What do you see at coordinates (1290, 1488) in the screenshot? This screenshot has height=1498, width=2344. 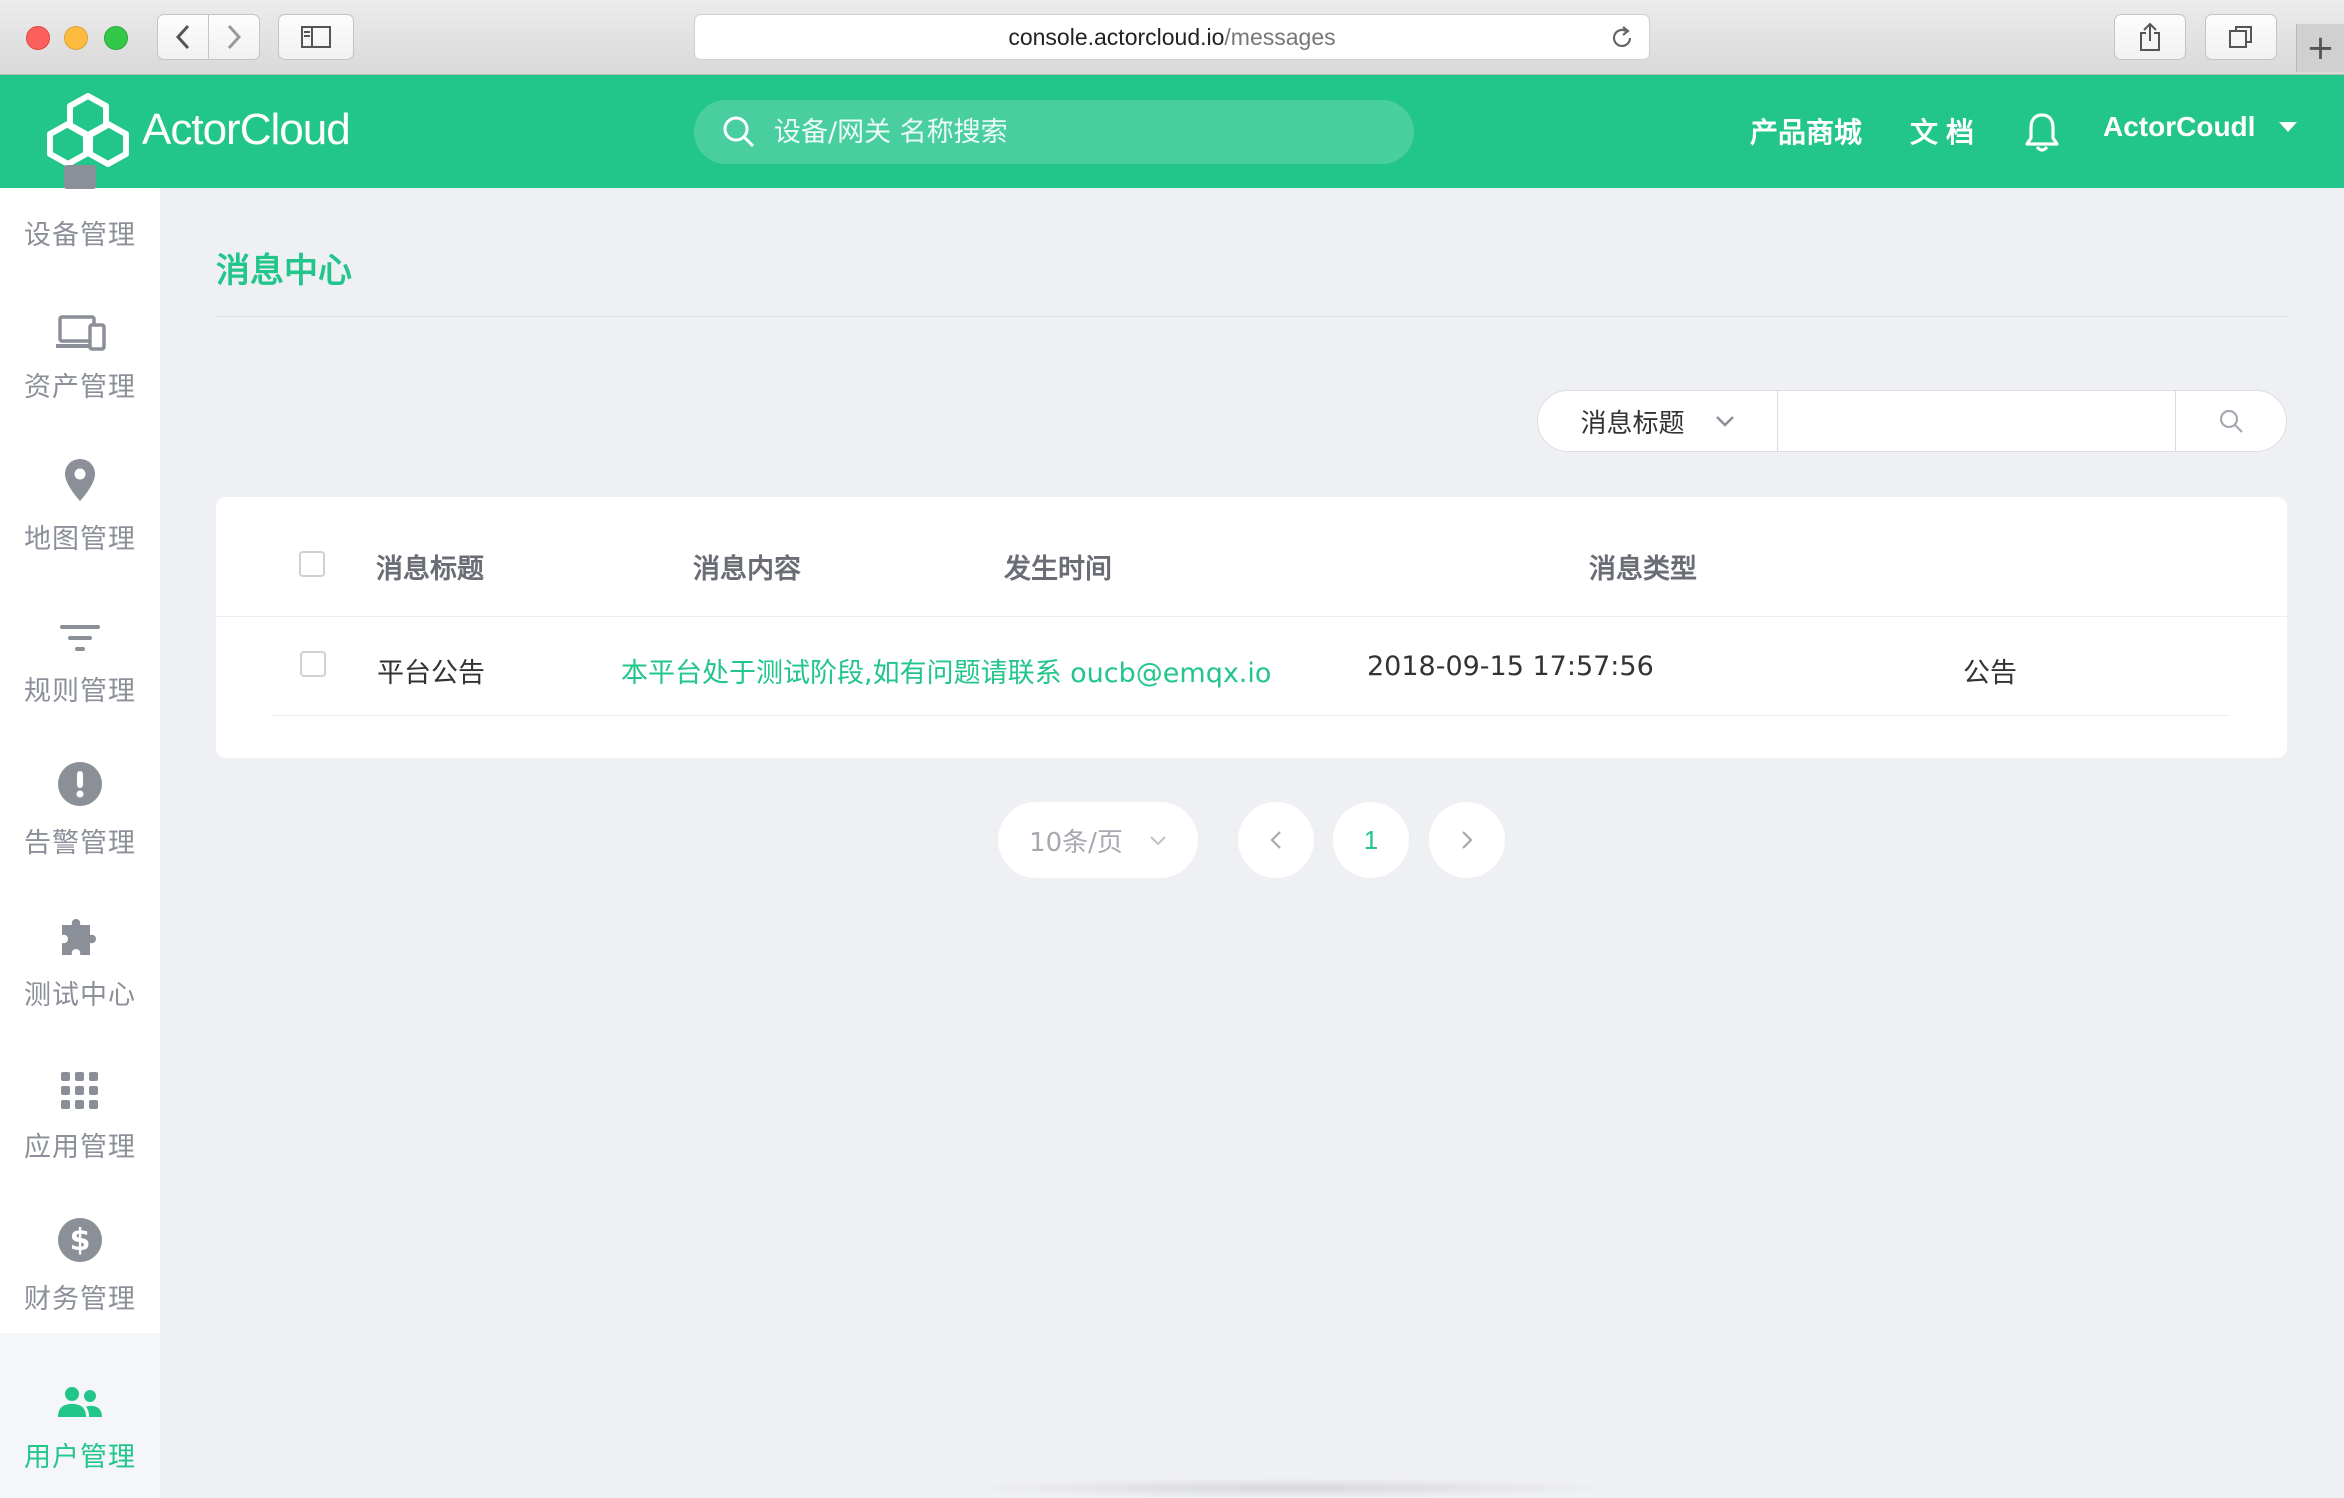 I see `window-shadow` at bounding box center [1290, 1488].